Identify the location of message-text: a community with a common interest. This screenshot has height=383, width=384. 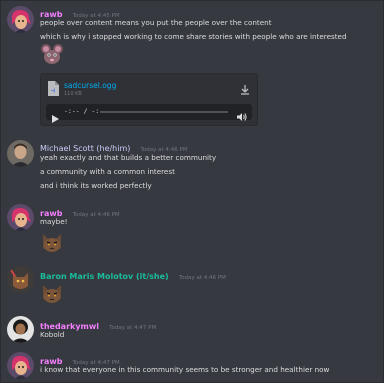
(107, 171).